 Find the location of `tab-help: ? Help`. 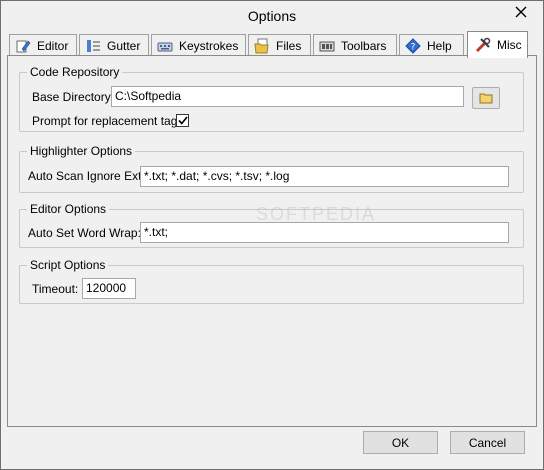

tab-help: ? Help is located at coordinates (431, 45).